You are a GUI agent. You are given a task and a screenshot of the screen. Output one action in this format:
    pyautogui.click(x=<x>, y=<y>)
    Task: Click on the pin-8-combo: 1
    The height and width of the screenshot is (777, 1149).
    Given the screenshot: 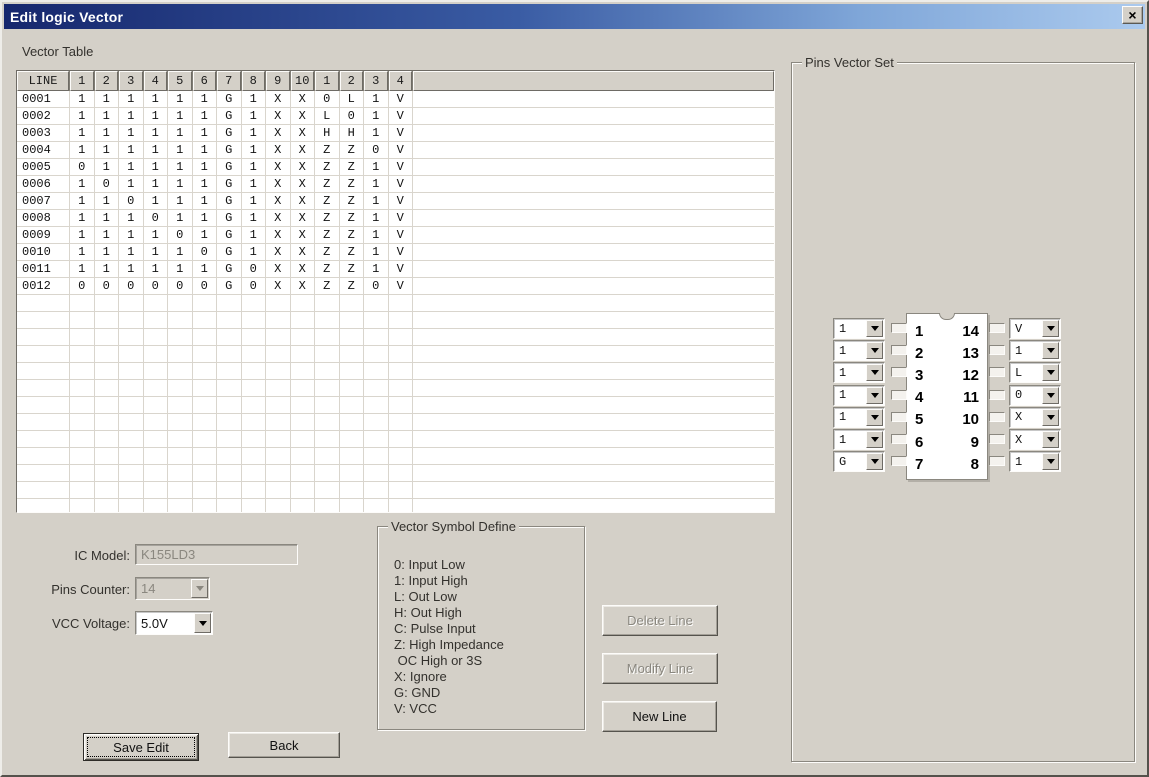 What is the action you would take?
    pyautogui.click(x=1035, y=462)
    